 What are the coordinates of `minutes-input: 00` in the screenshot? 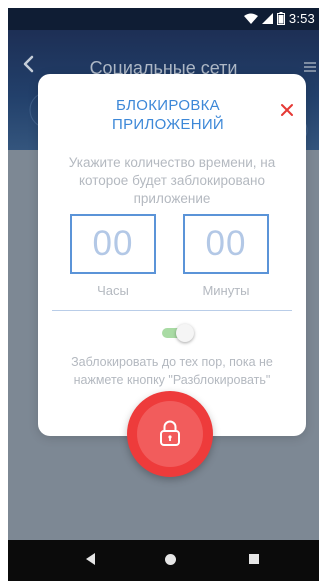 It's located at (226, 244).